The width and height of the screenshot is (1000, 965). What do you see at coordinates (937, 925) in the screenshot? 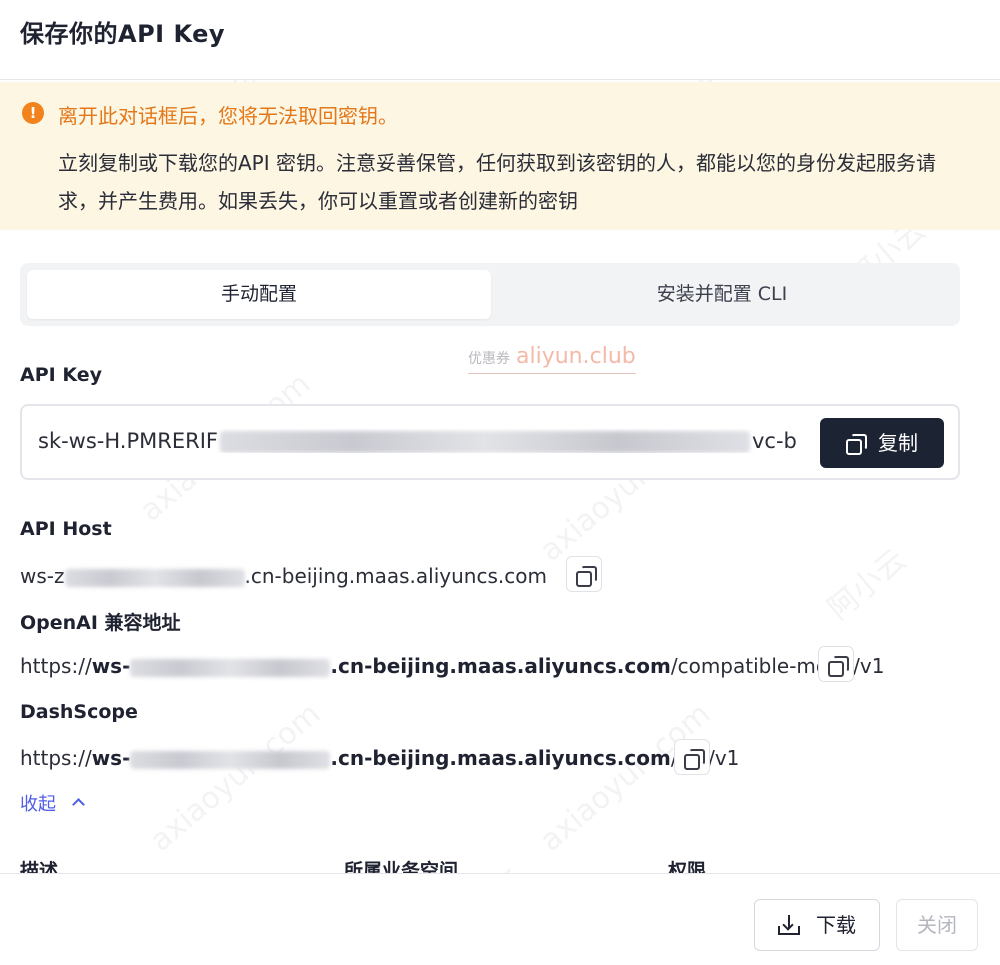
I see `close-button: 关闭` at bounding box center [937, 925].